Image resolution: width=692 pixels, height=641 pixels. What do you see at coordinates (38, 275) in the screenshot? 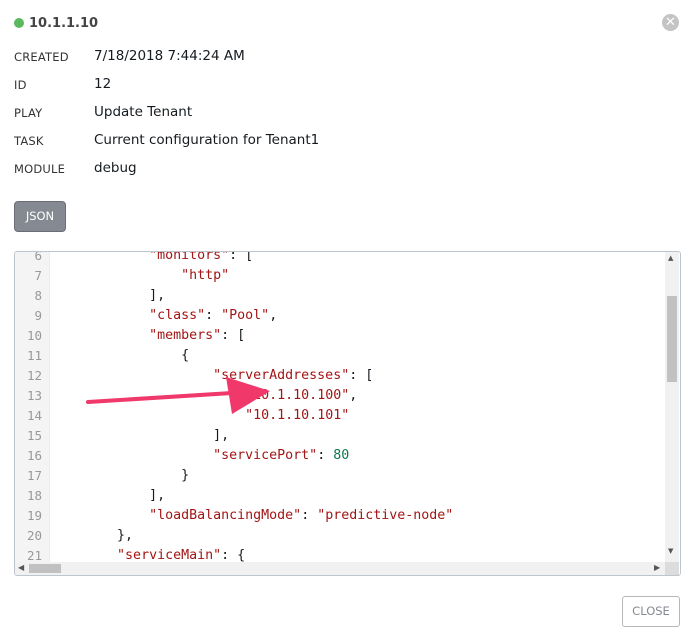
I see `line-number: 7` at bounding box center [38, 275].